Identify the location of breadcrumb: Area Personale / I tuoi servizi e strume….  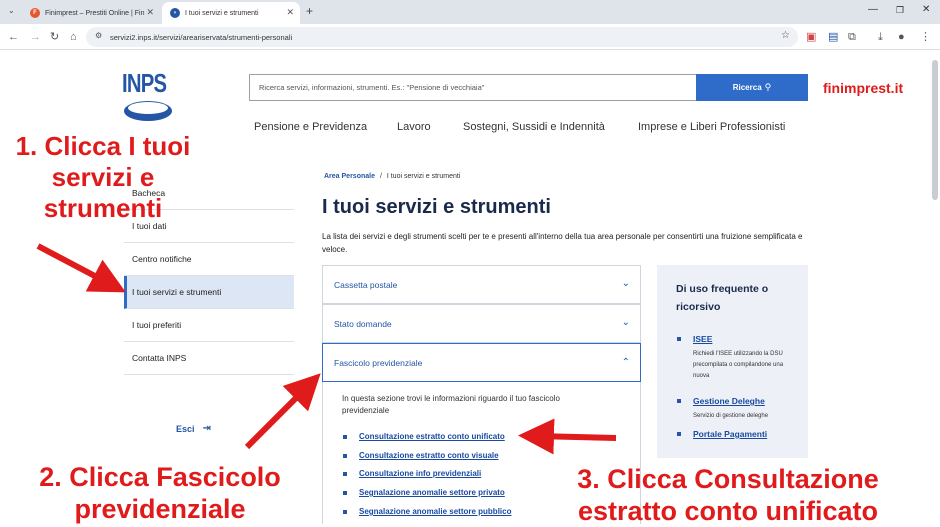
(392, 176).